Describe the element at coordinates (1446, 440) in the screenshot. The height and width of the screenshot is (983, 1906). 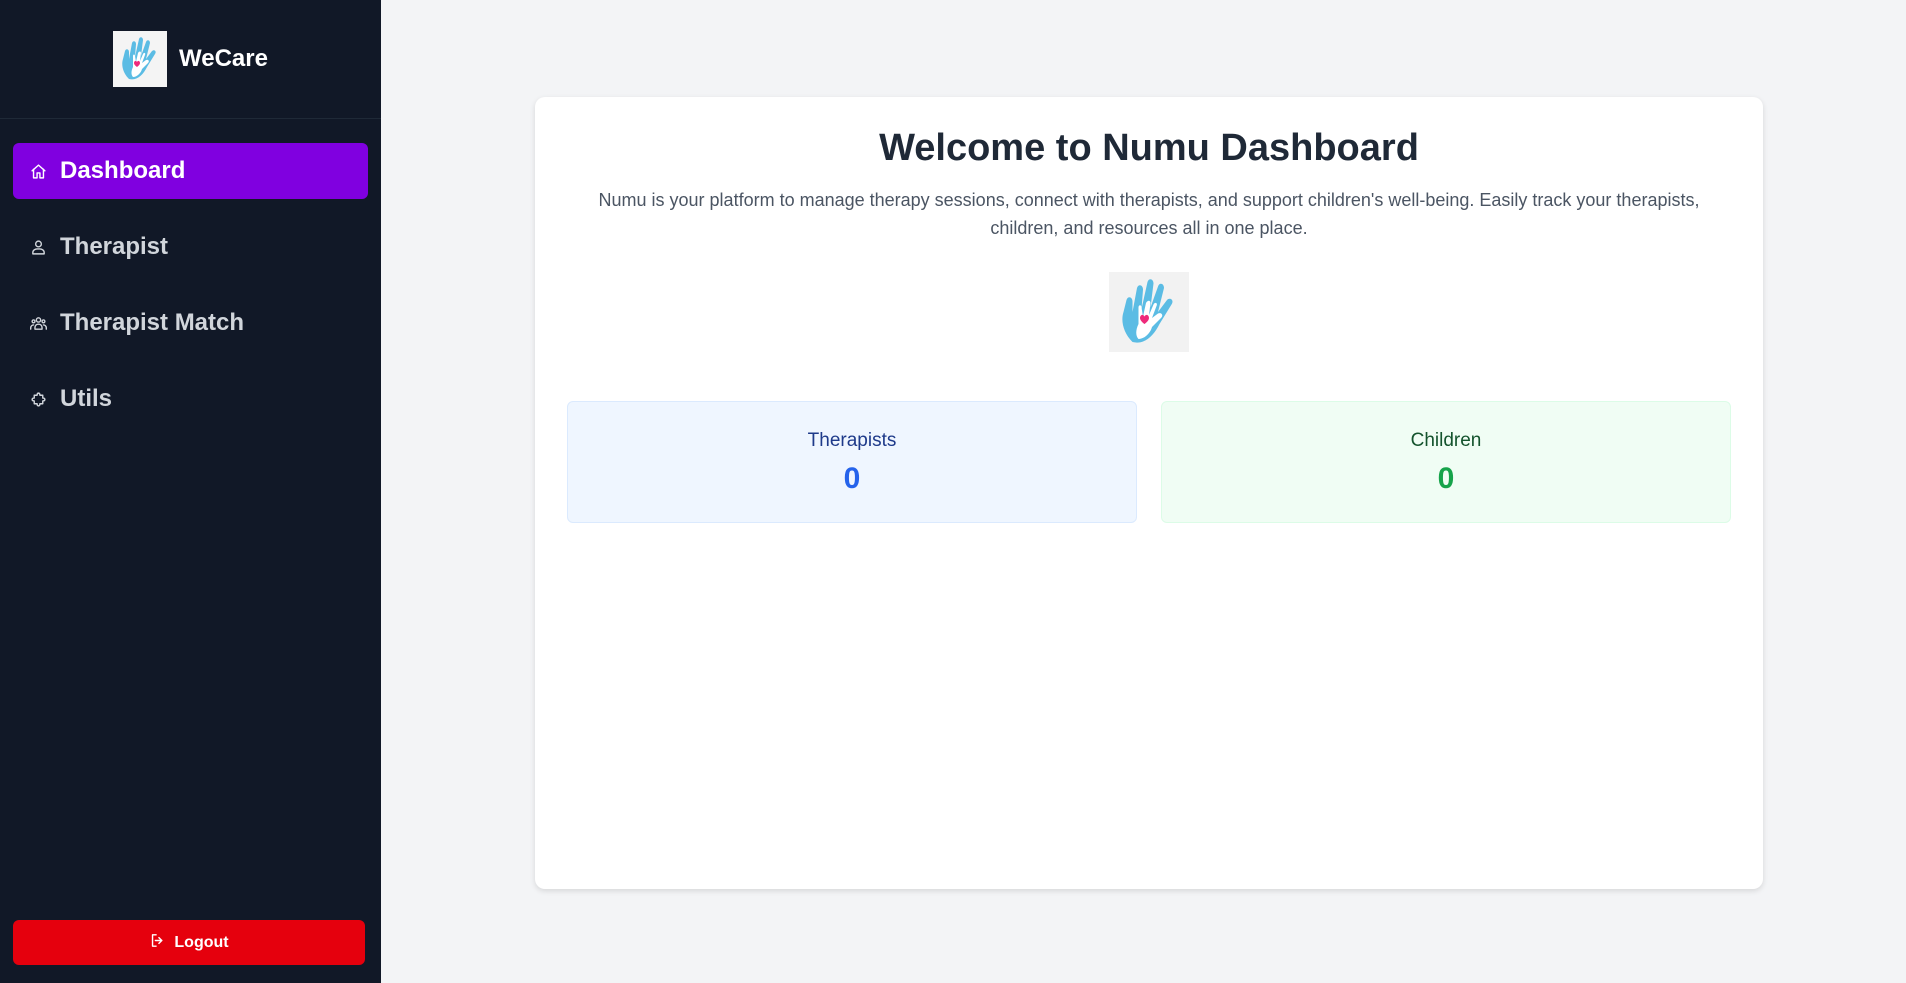
I see `stat-label: Children` at that location.